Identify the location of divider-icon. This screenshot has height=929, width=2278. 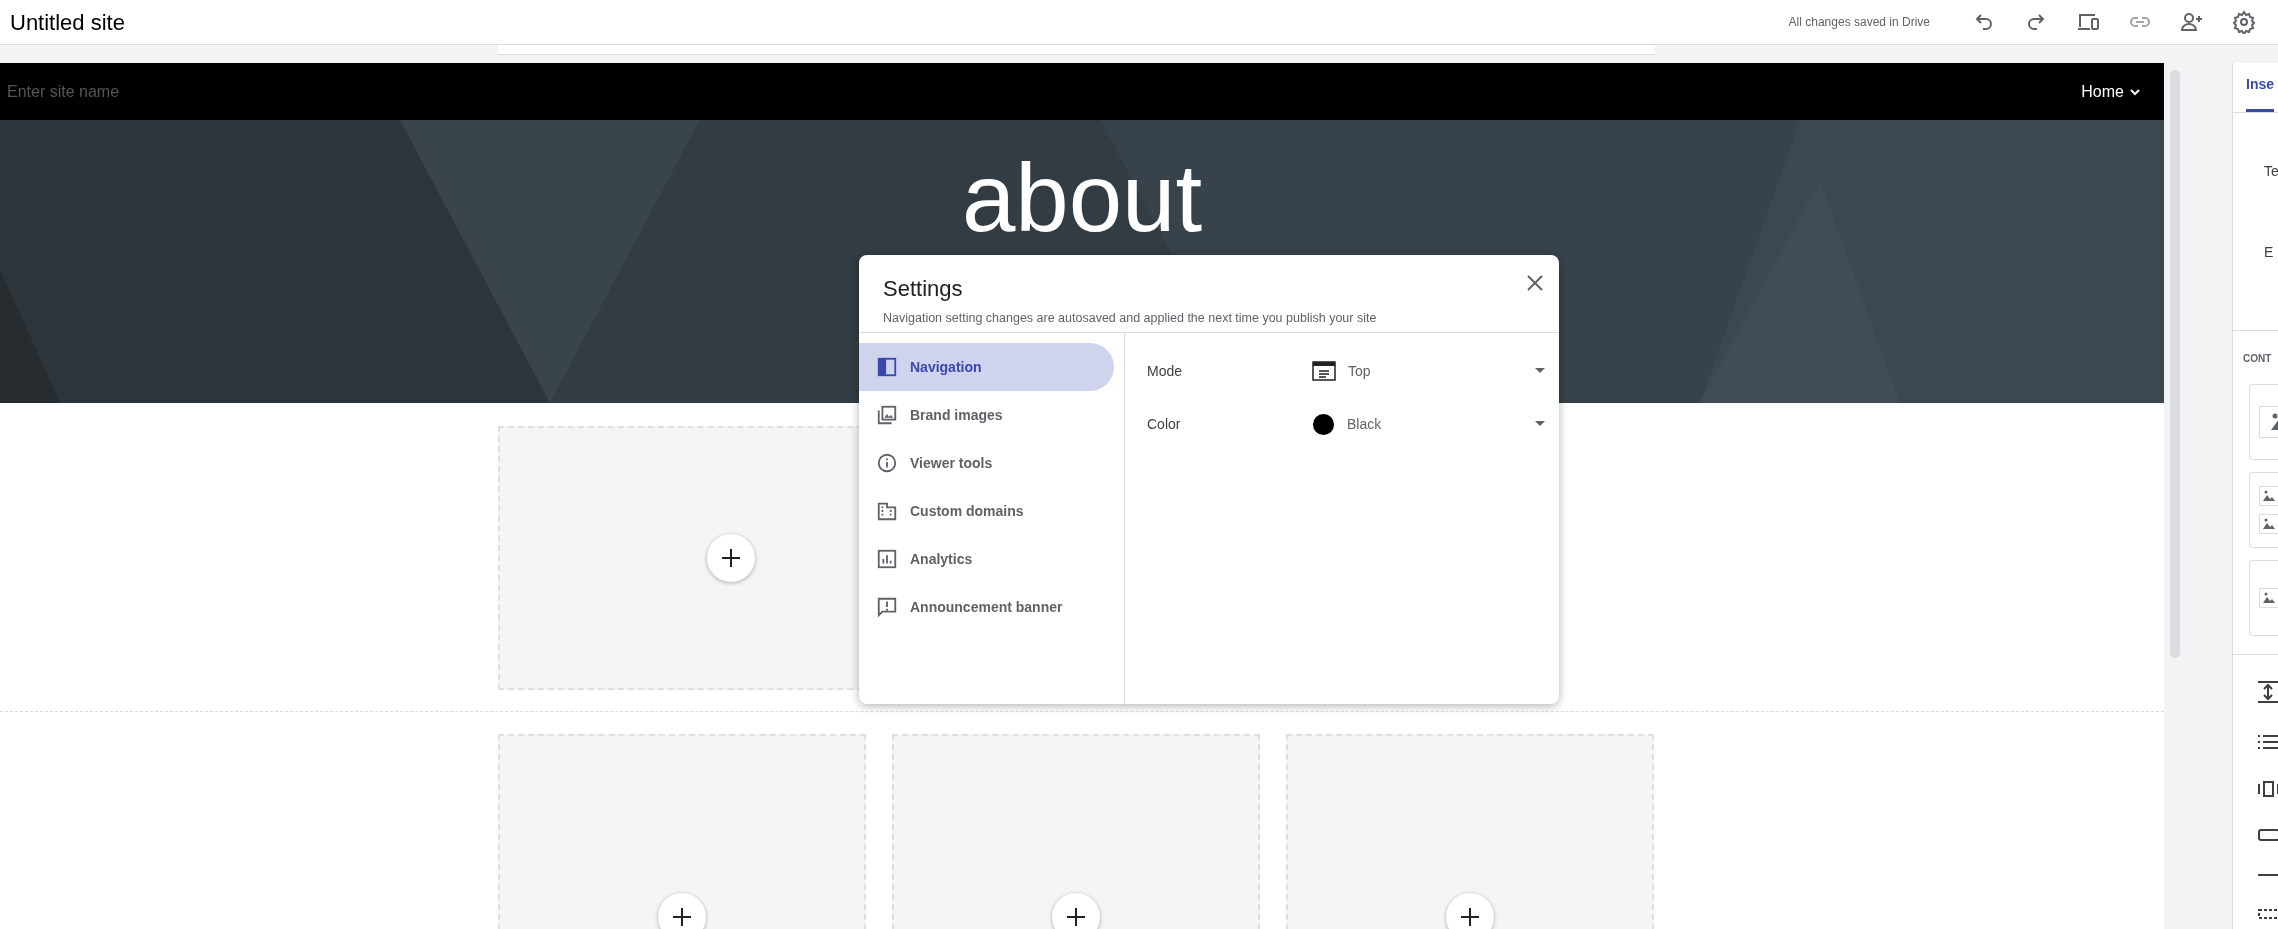
(2268, 875).